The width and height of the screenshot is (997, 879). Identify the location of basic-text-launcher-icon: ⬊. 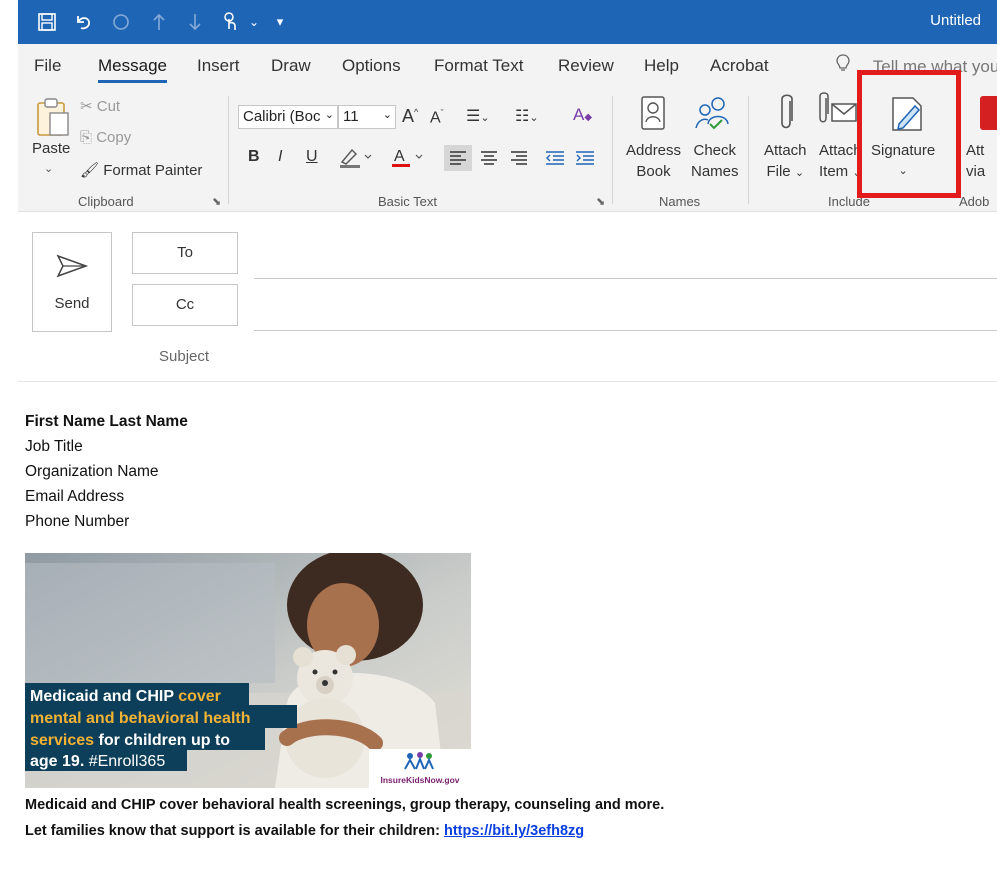
(600, 201).